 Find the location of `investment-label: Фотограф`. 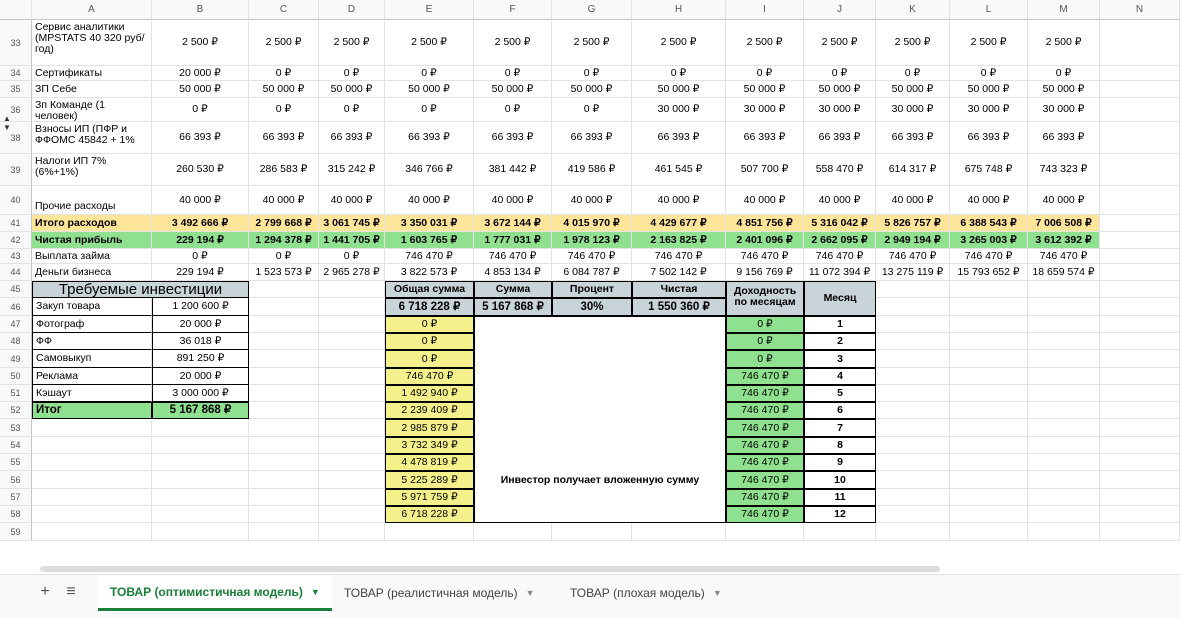

investment-label: Фотограф is located at coordinates (92, 324).